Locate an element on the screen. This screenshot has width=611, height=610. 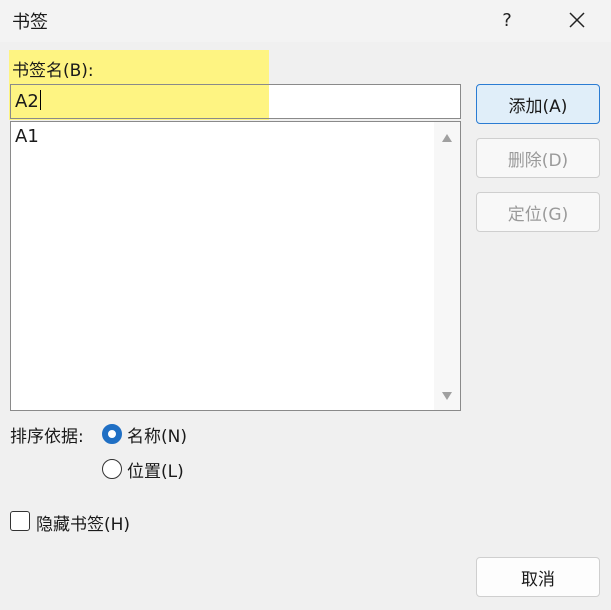
add-button-label: 添加(A) is located at coordinates (538, 106).